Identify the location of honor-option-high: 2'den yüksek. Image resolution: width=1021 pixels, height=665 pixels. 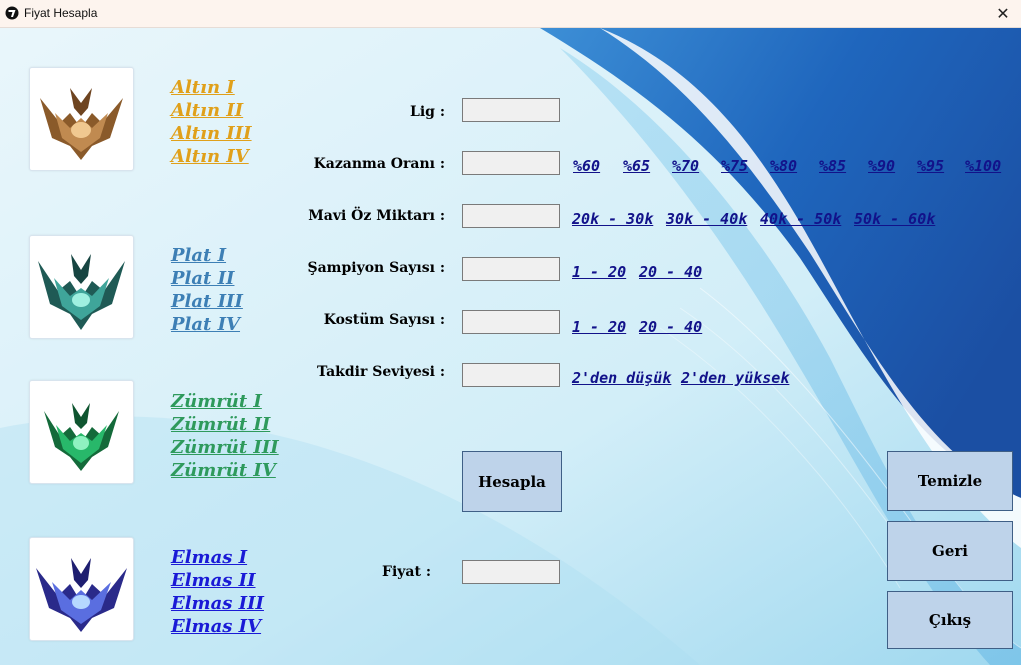
(735, 378).